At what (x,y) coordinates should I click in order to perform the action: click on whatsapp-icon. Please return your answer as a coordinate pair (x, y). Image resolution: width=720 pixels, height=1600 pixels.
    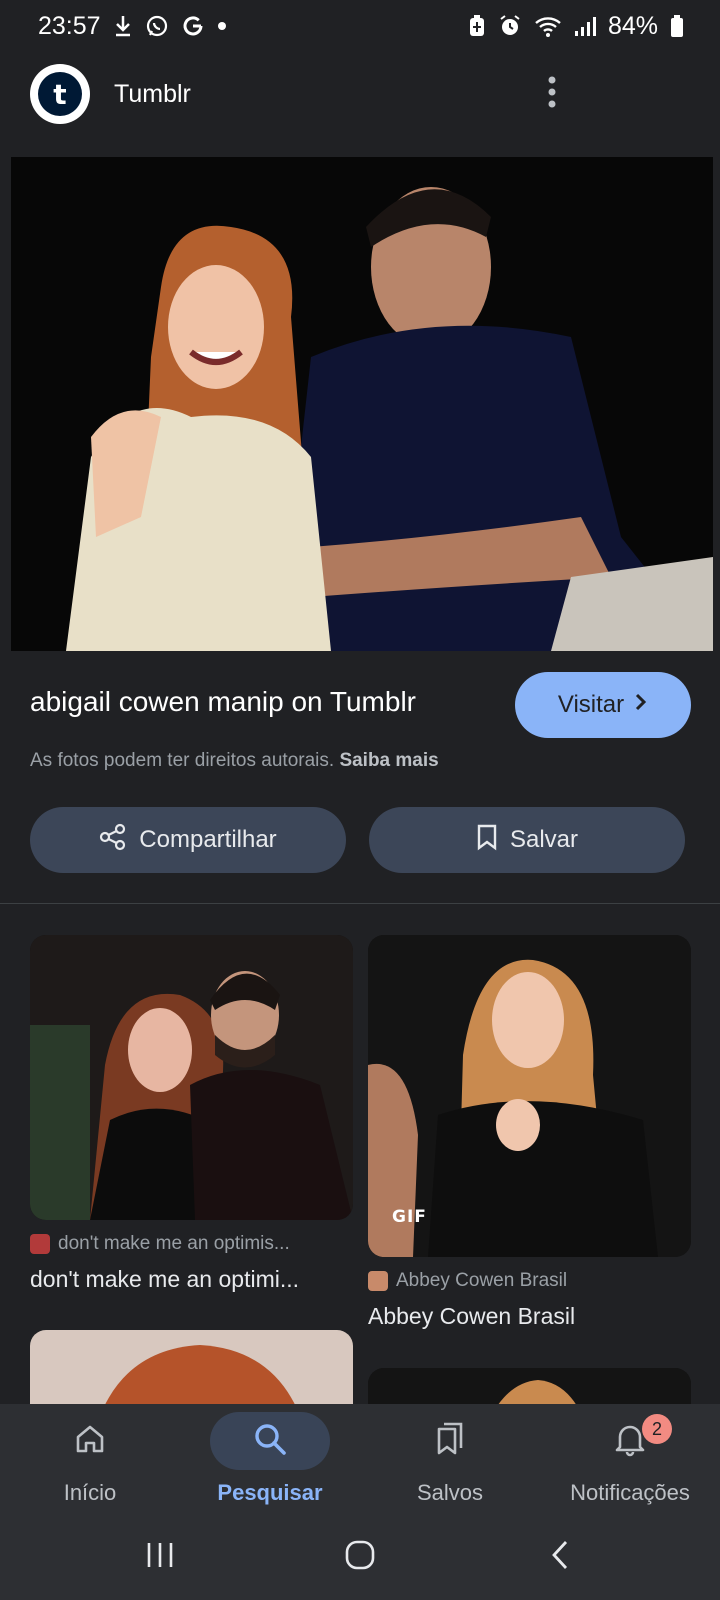
    Looking at the image, I should click on (157, 26).